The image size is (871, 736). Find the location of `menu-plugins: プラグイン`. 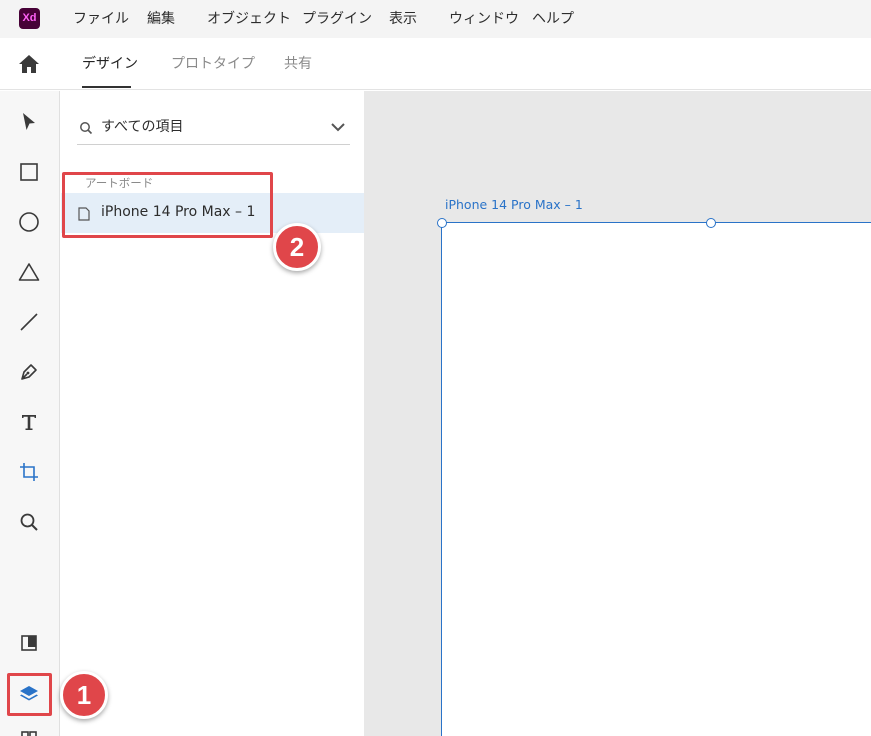

menu-plugins: プラグイン is located at coordinates (337, 19).